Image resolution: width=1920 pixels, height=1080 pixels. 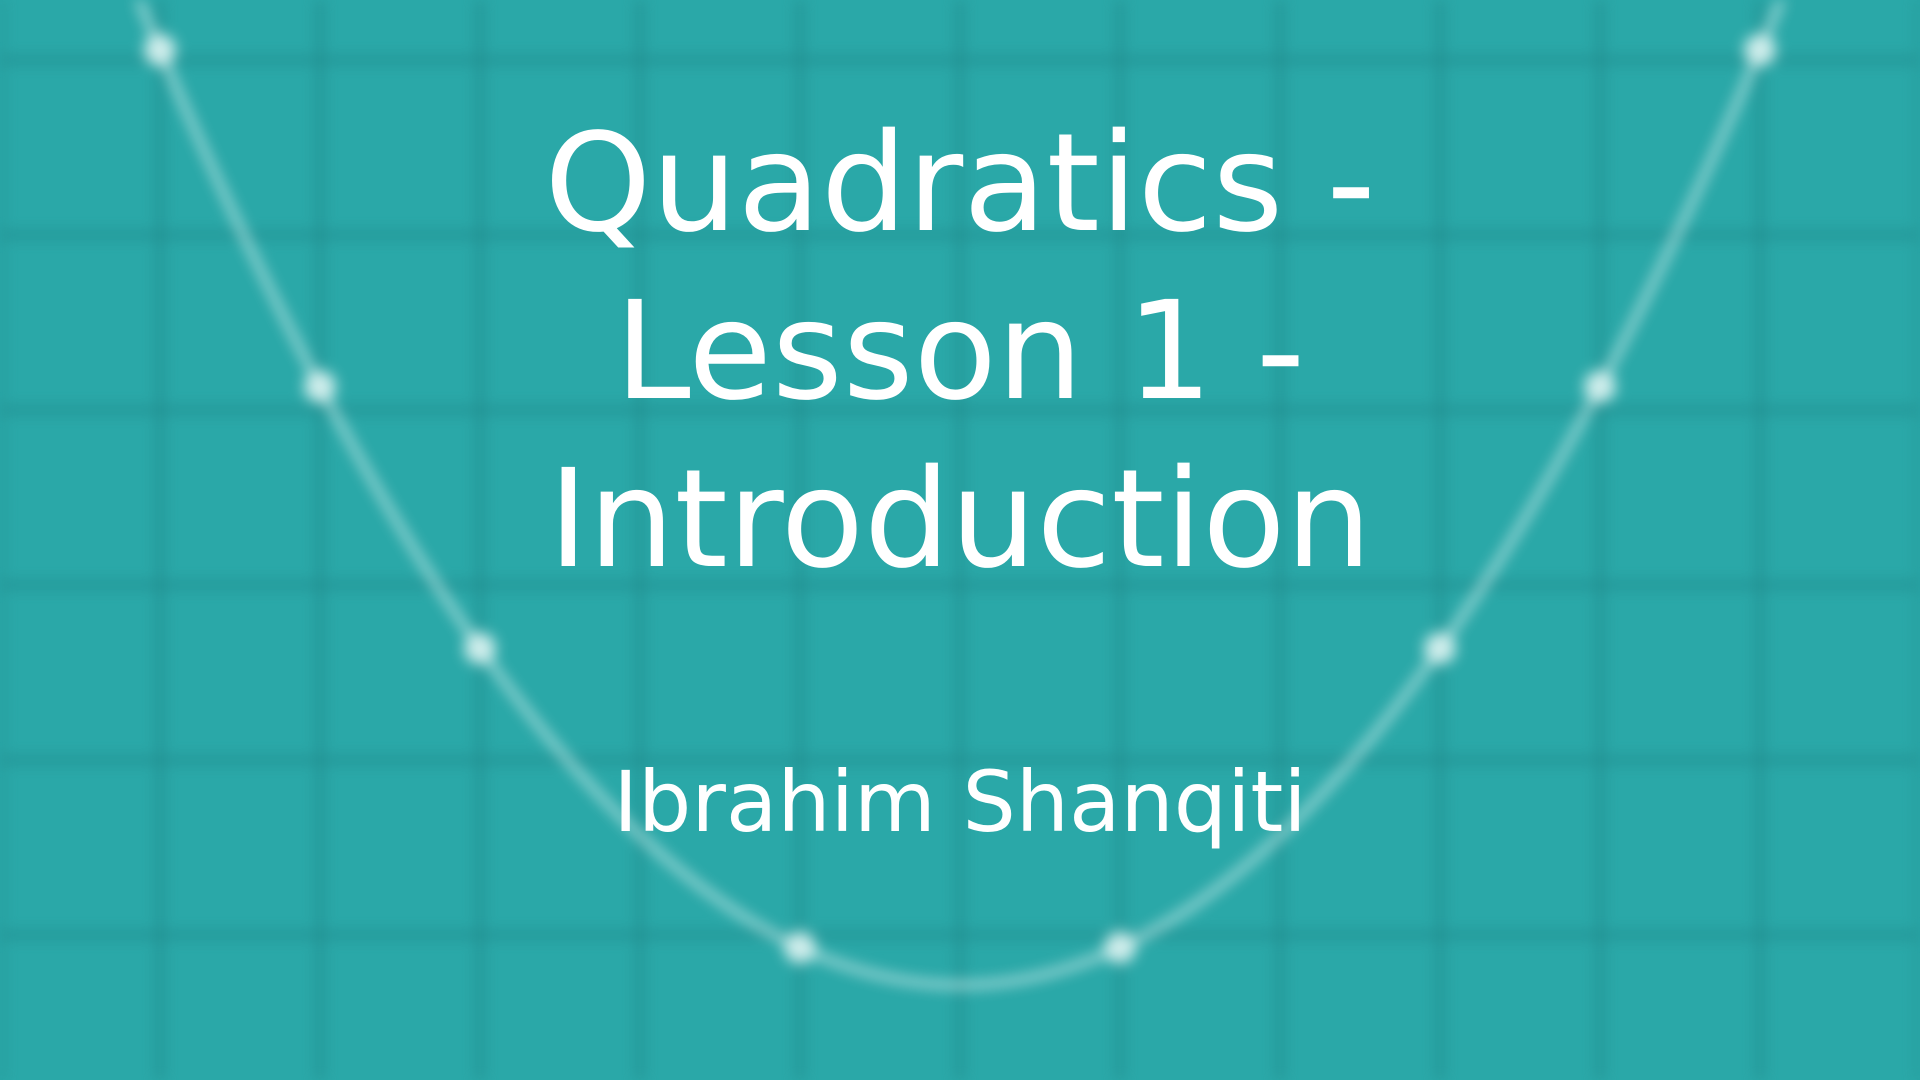 What do you see at coordinates (960, 802) in the screenshot?
I see `author-name: Ibrahim Shanqiti` at bounding box center [960, 802].